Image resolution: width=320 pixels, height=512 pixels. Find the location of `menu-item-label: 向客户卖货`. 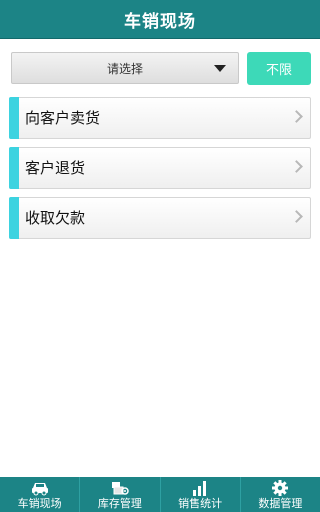

menu-item-label: 向客户卖货 is located at coordinates (63, 118).